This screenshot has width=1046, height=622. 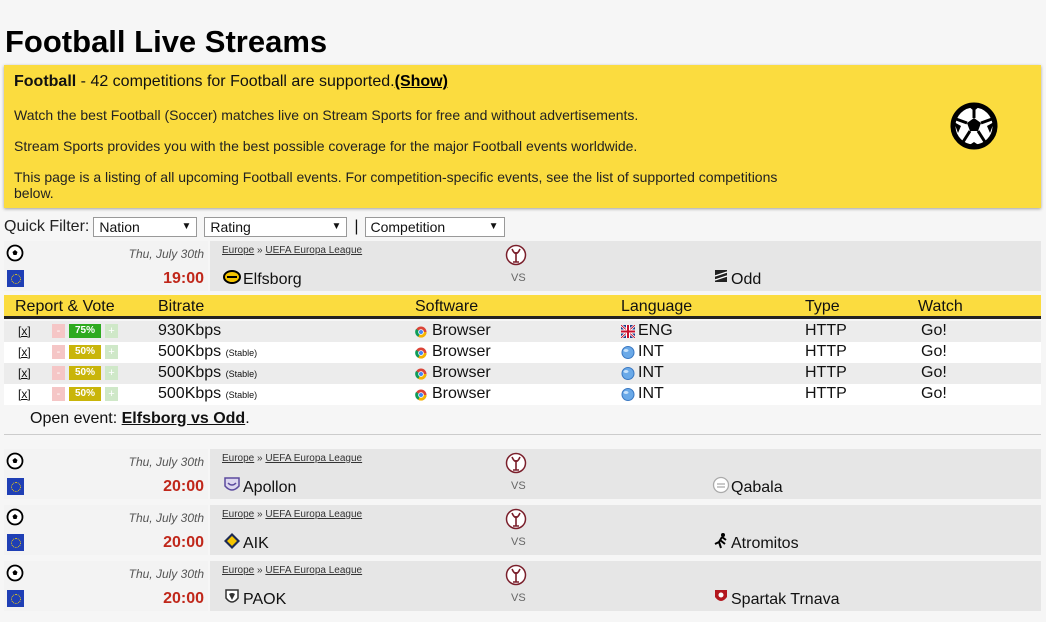 I want to click on show-competitions-link: (Show), so click(x=421, y=81).